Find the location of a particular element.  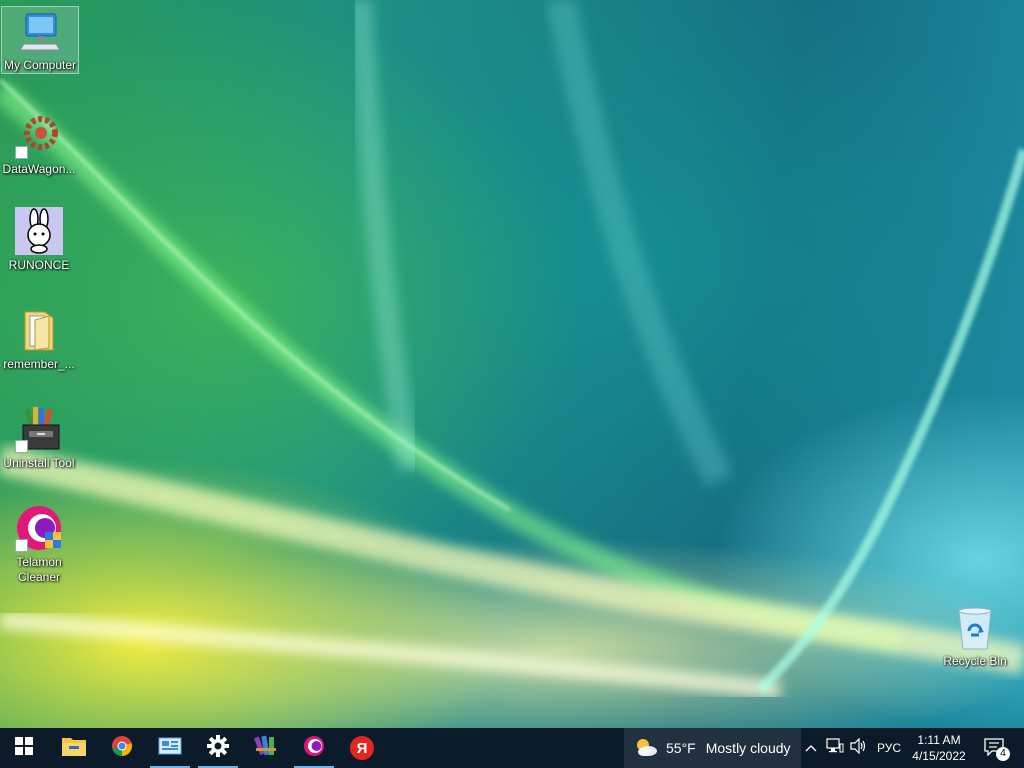

windows-start-icon is located at coordinates (24, 748).